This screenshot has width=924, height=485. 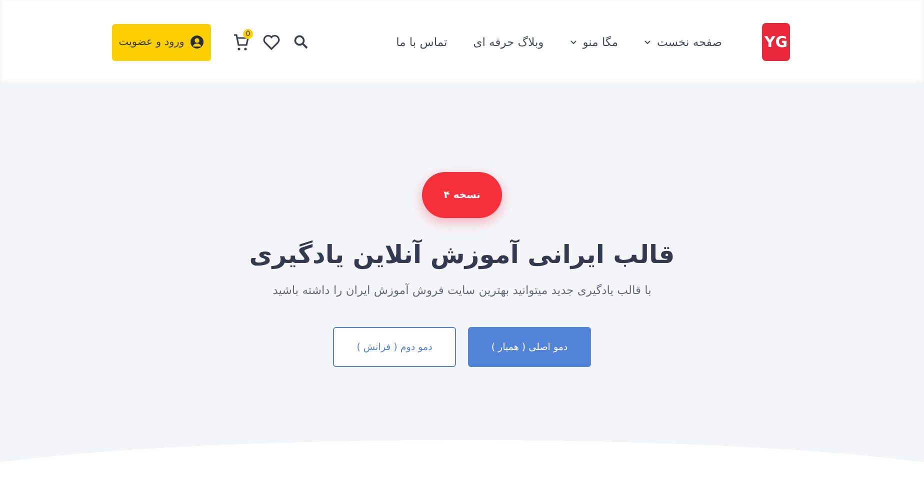 I want to click on heart-icon, so click(x=271, y=42).